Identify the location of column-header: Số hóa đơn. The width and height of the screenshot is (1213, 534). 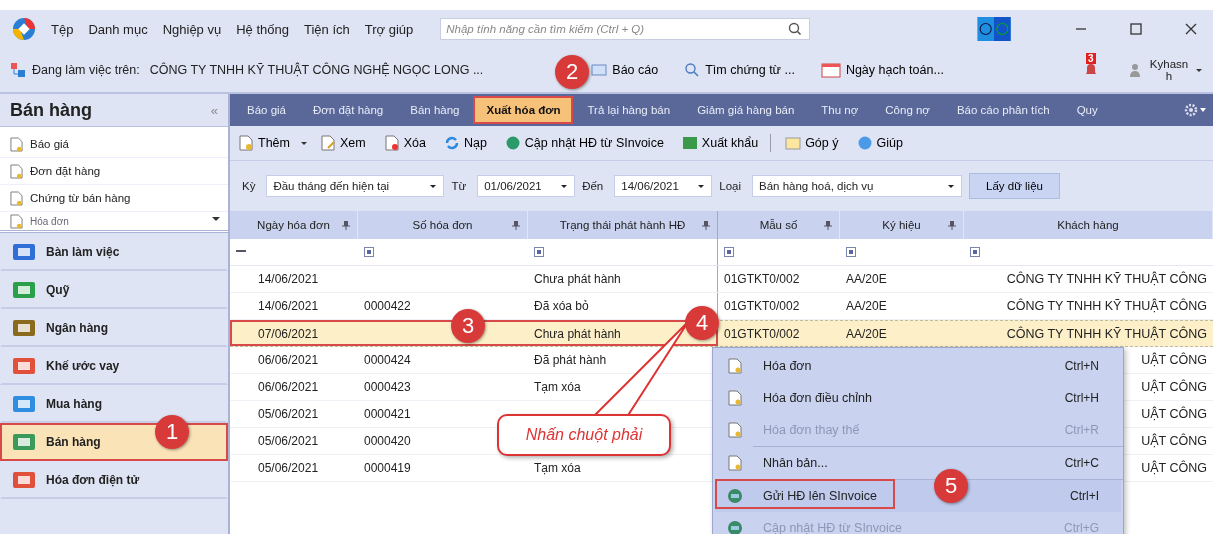
(443, 225).